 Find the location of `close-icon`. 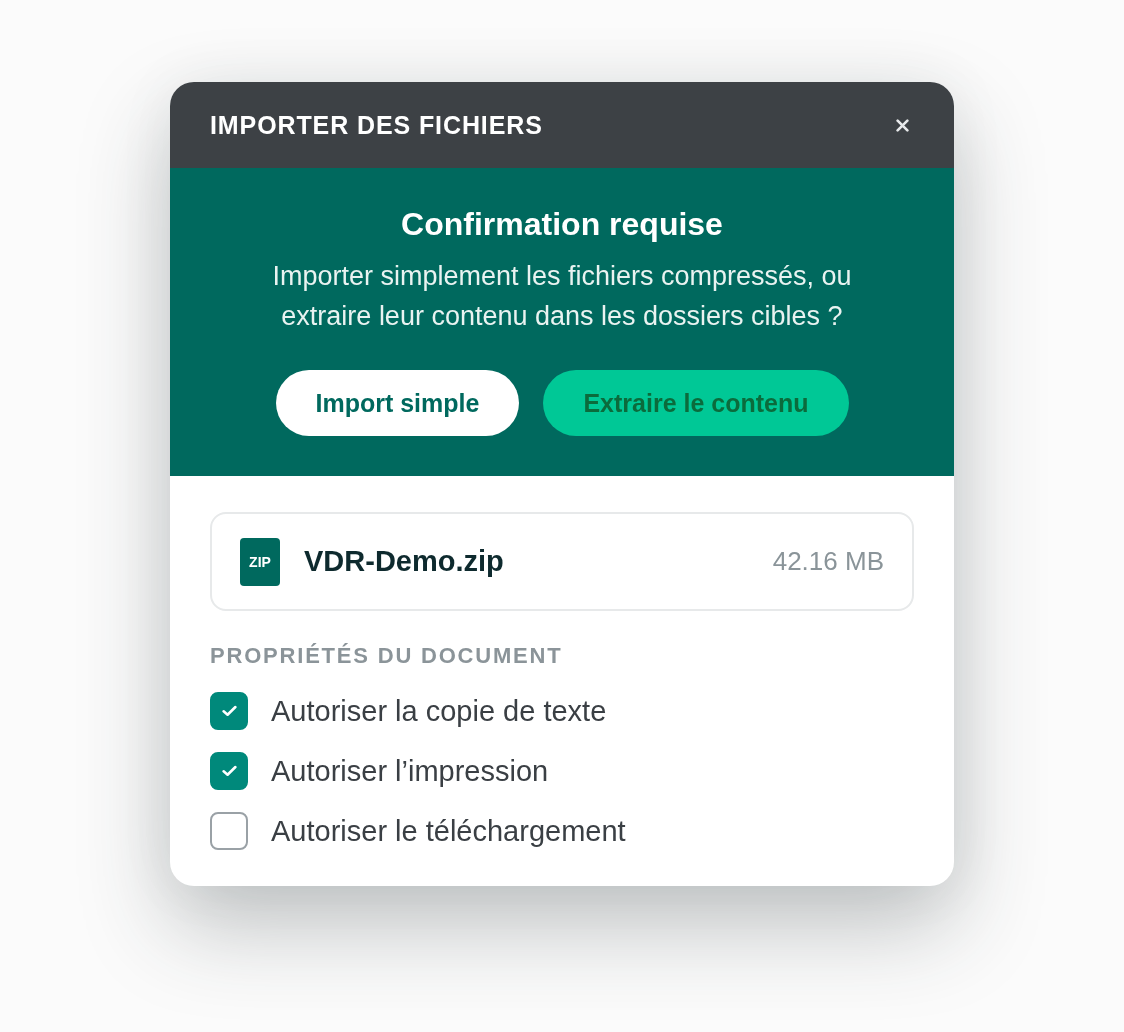

close-icon is located at coordinates (902, 125).